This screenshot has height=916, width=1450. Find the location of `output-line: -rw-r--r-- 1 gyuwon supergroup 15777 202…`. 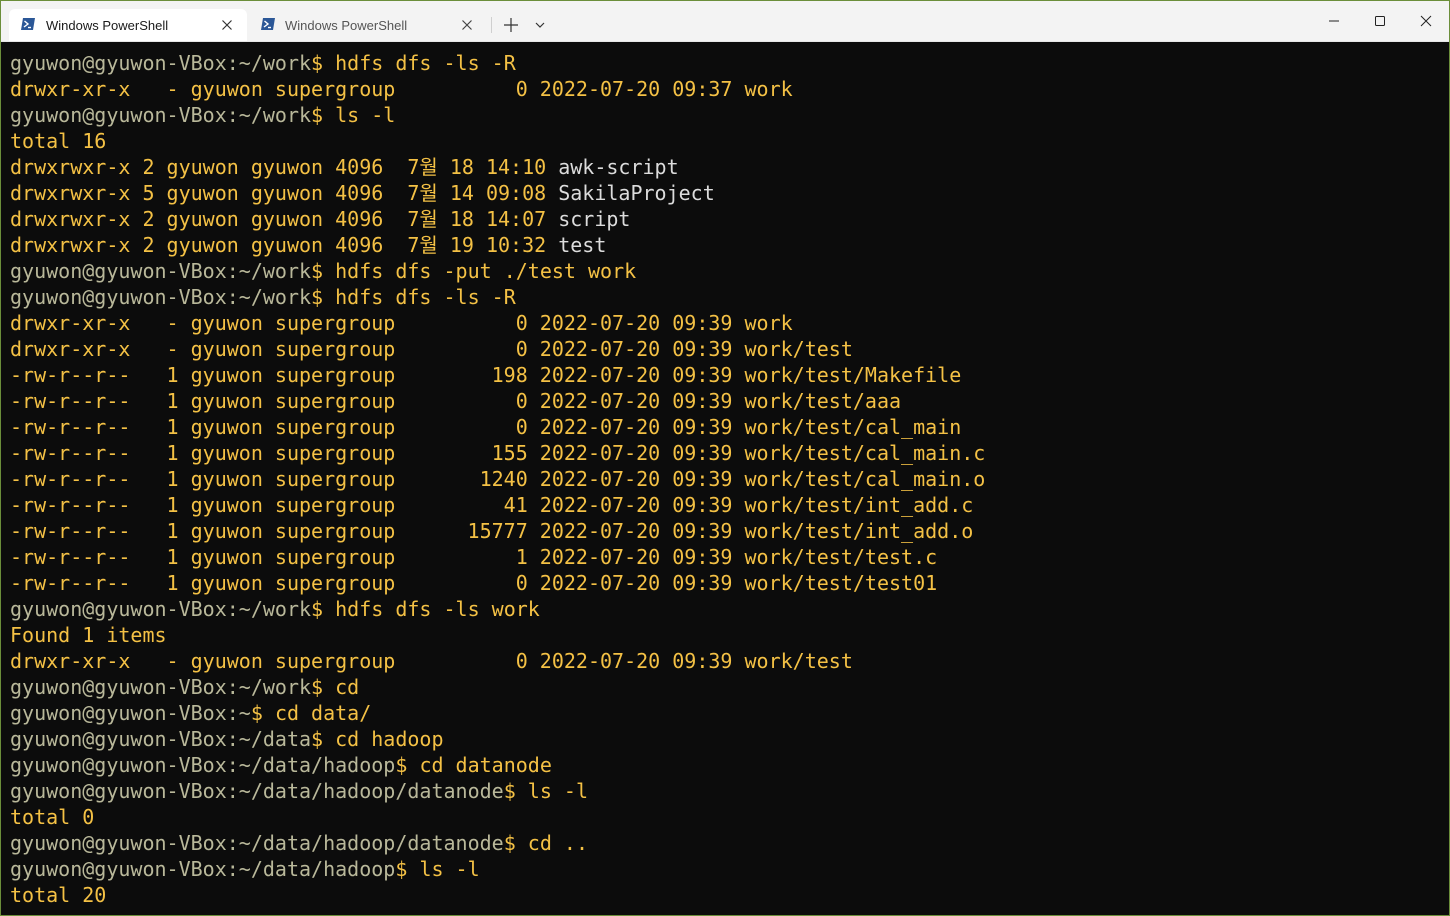

output-line: -rw-r--r-- 1 gyuwon supergroup 15777 202… is located at coordinates (491, 531).